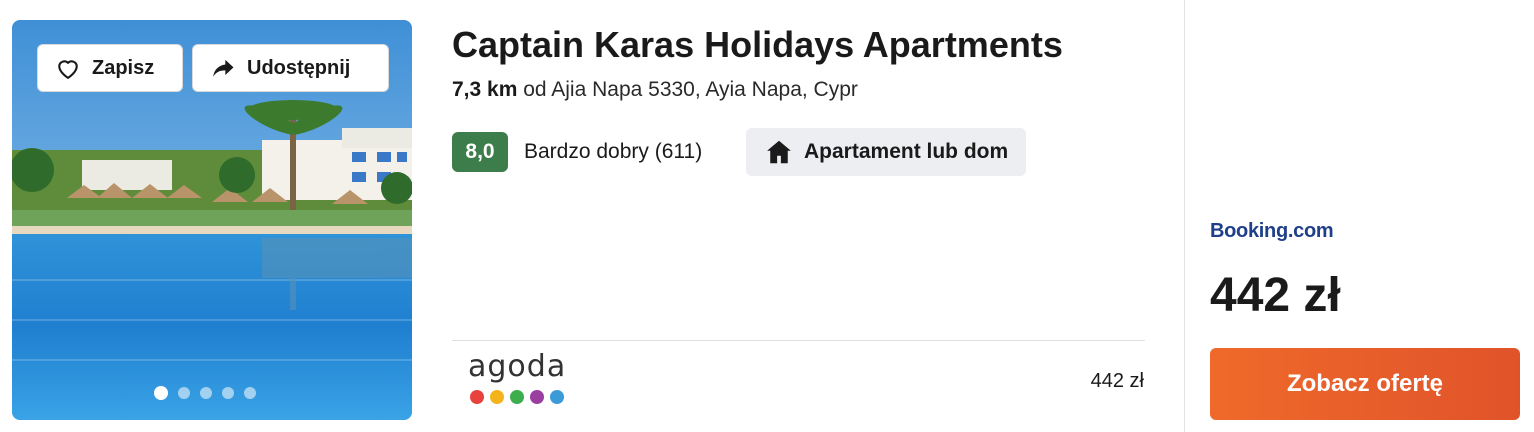  Describe the element at coordinates (299, 67) in the screenshot. I see `share-button-label: Udostępnij` at that location.